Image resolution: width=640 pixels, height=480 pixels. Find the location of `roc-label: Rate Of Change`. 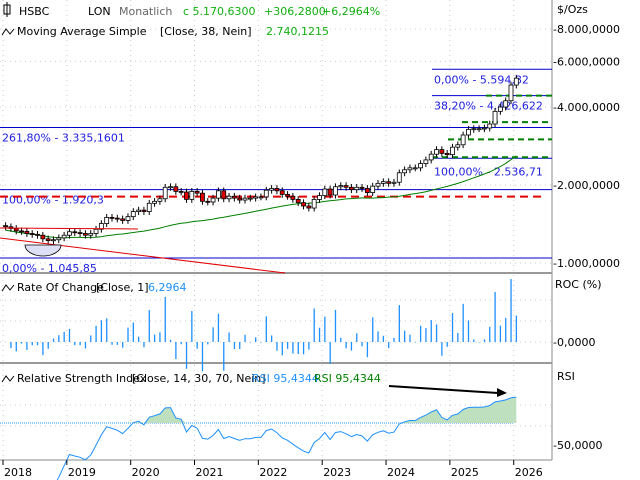

roc-label: Rate Of Change is located at coordinates (60, 287).